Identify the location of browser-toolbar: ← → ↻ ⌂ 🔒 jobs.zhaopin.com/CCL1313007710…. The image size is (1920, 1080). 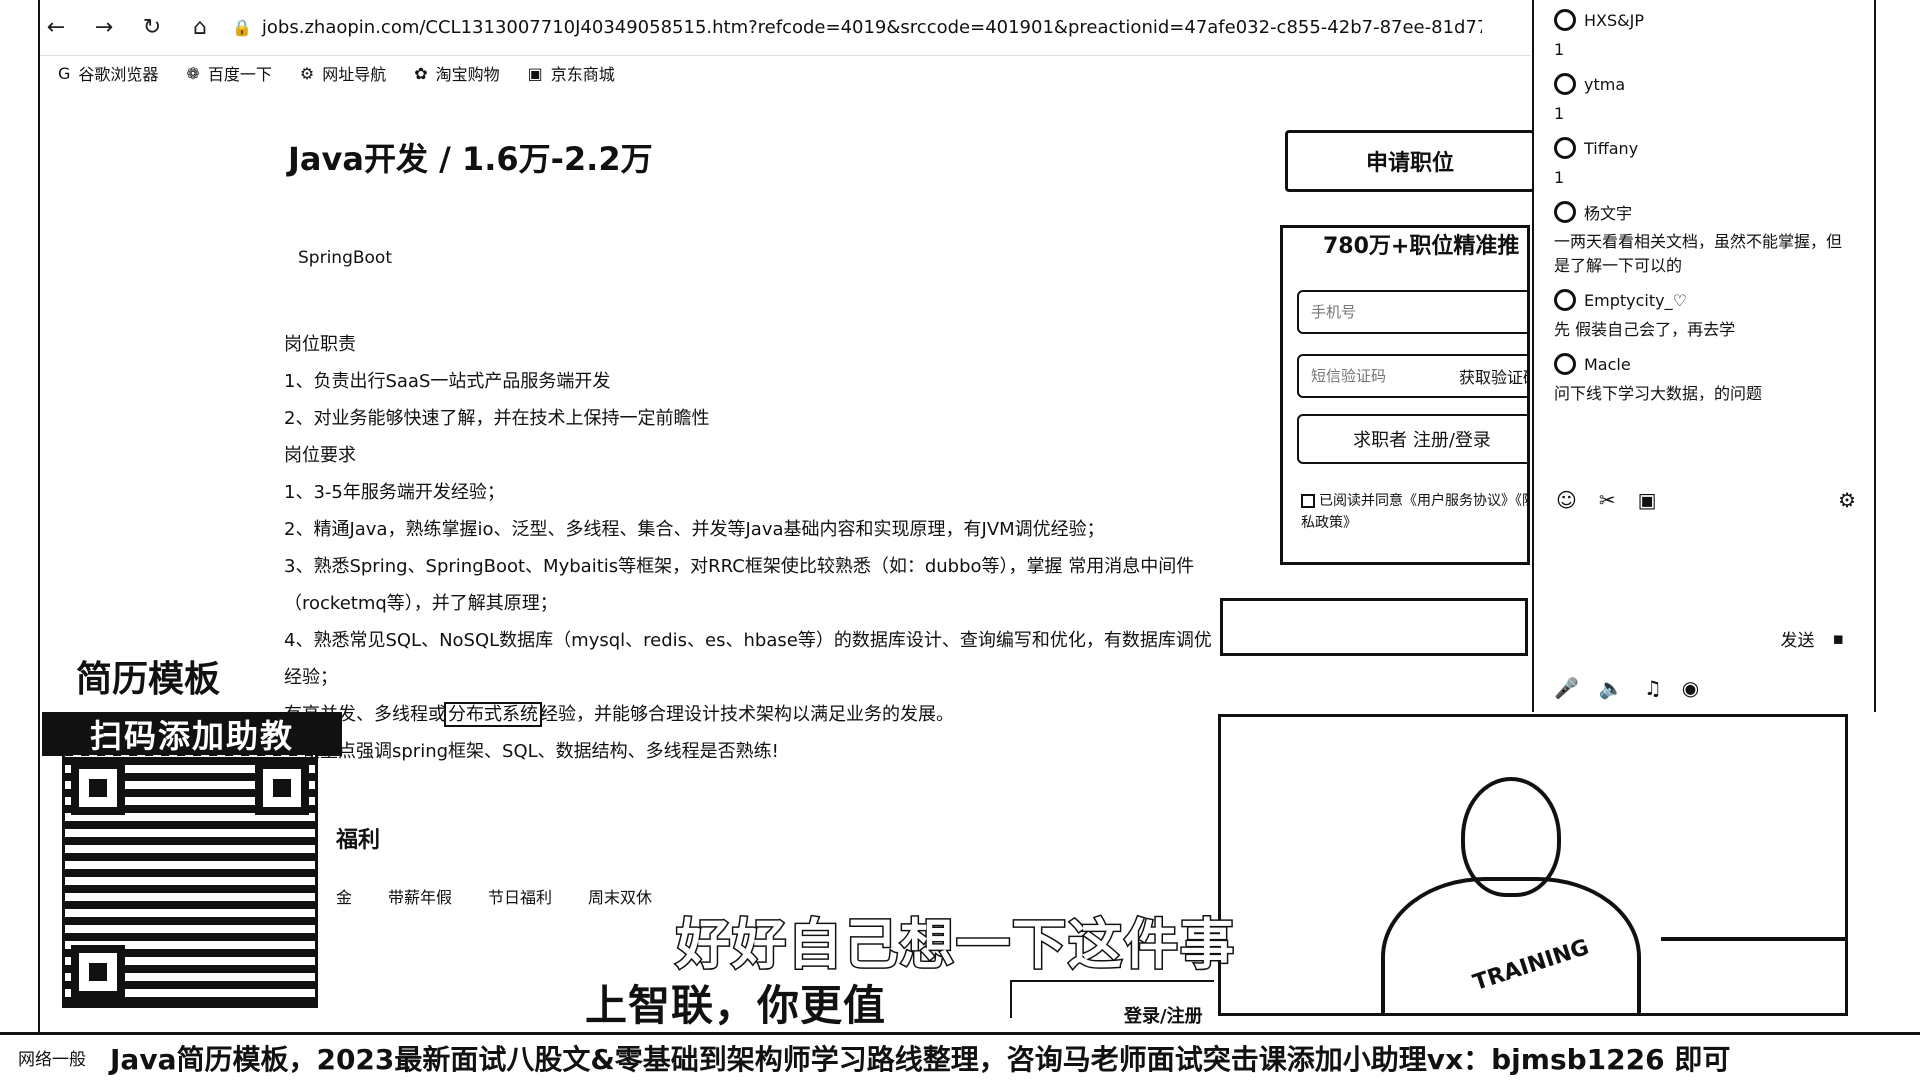
(785, 28).